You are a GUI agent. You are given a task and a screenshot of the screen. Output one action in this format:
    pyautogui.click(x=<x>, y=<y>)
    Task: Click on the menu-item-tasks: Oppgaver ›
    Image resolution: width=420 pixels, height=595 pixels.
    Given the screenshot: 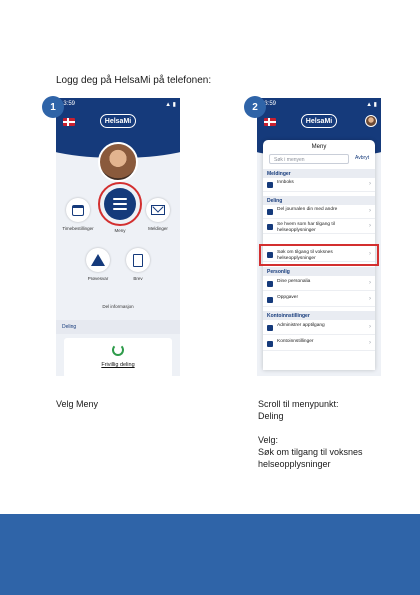 What is the action you would take?
    pyautogui.click(x=319, y=300)
    